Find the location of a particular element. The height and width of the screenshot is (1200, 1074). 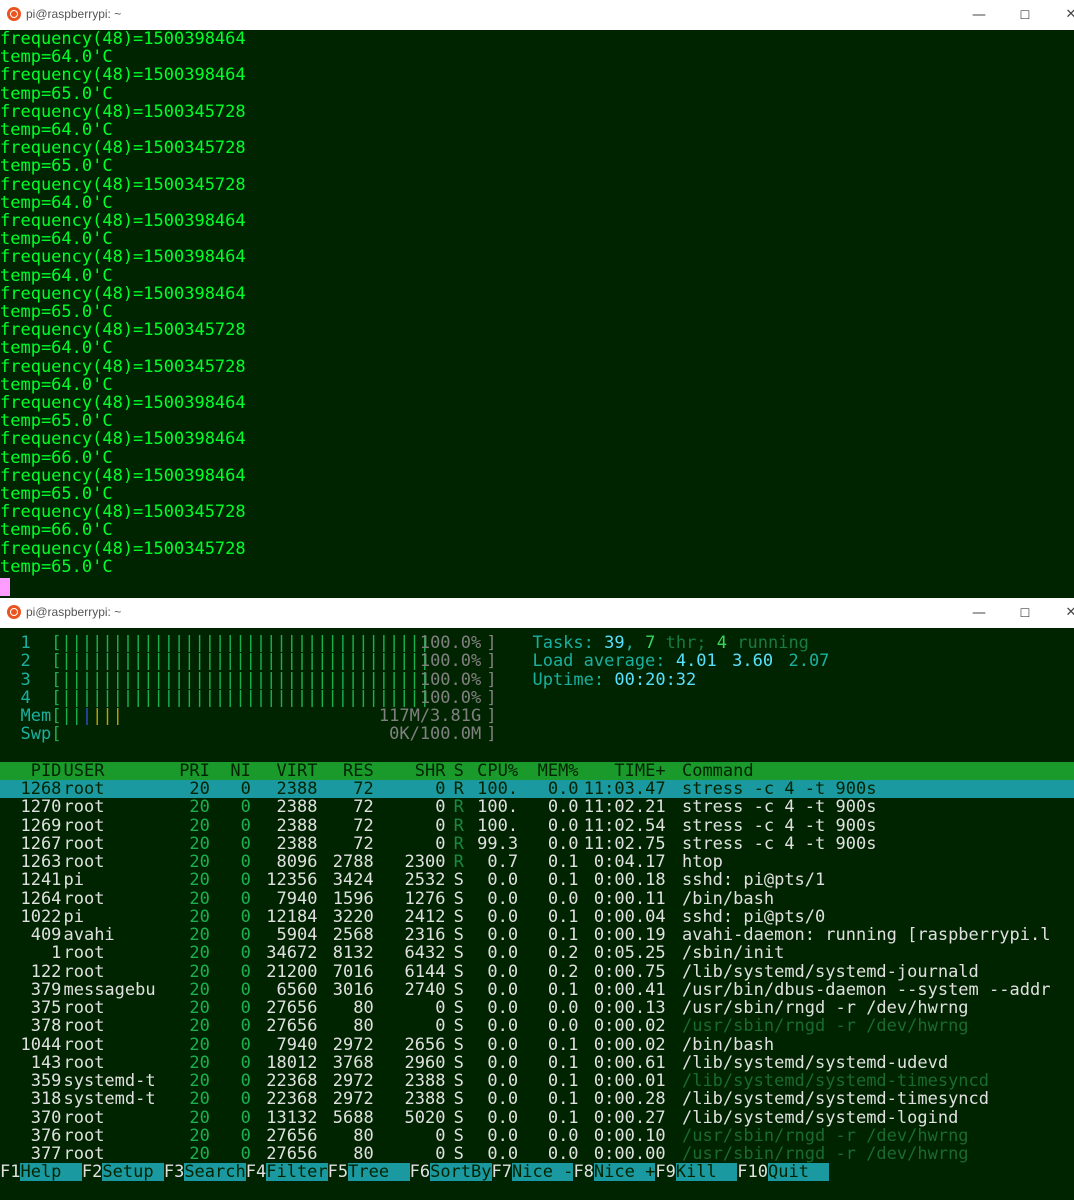

process-command: /lib/systemd/systemd-timesyncd is located at coordinates (876, 1081).